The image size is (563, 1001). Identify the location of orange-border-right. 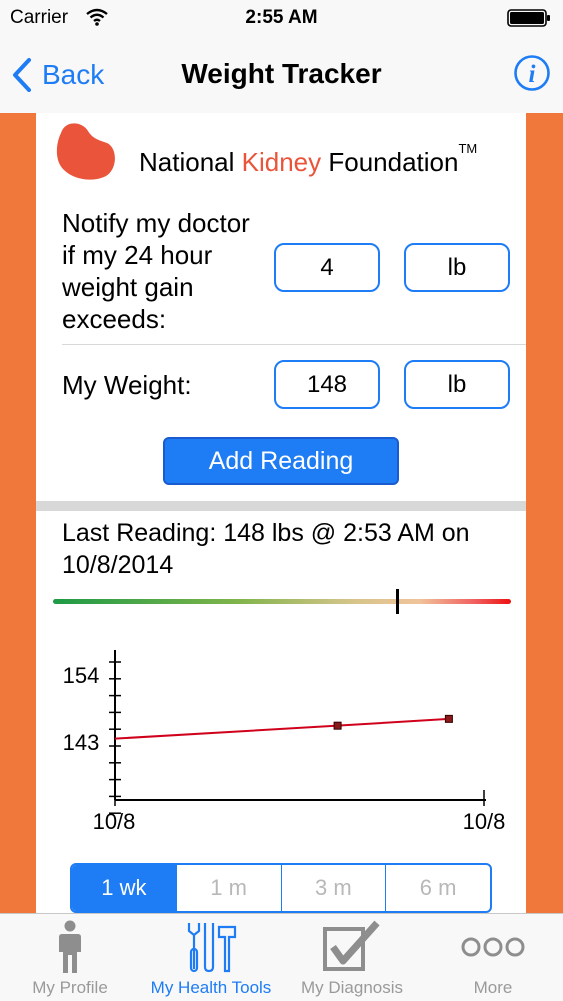
(544, 513).